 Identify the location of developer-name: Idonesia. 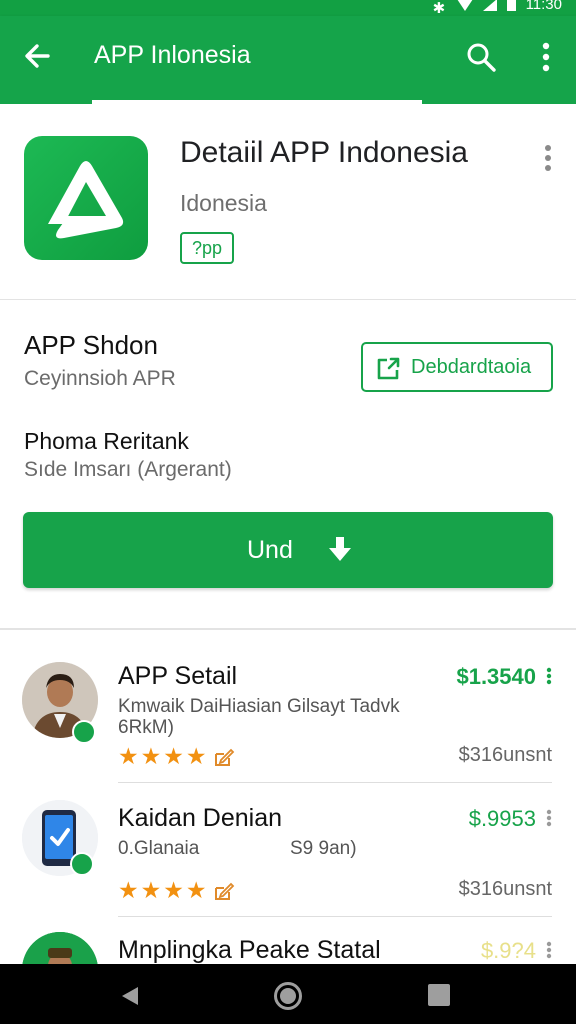
(223, 203).